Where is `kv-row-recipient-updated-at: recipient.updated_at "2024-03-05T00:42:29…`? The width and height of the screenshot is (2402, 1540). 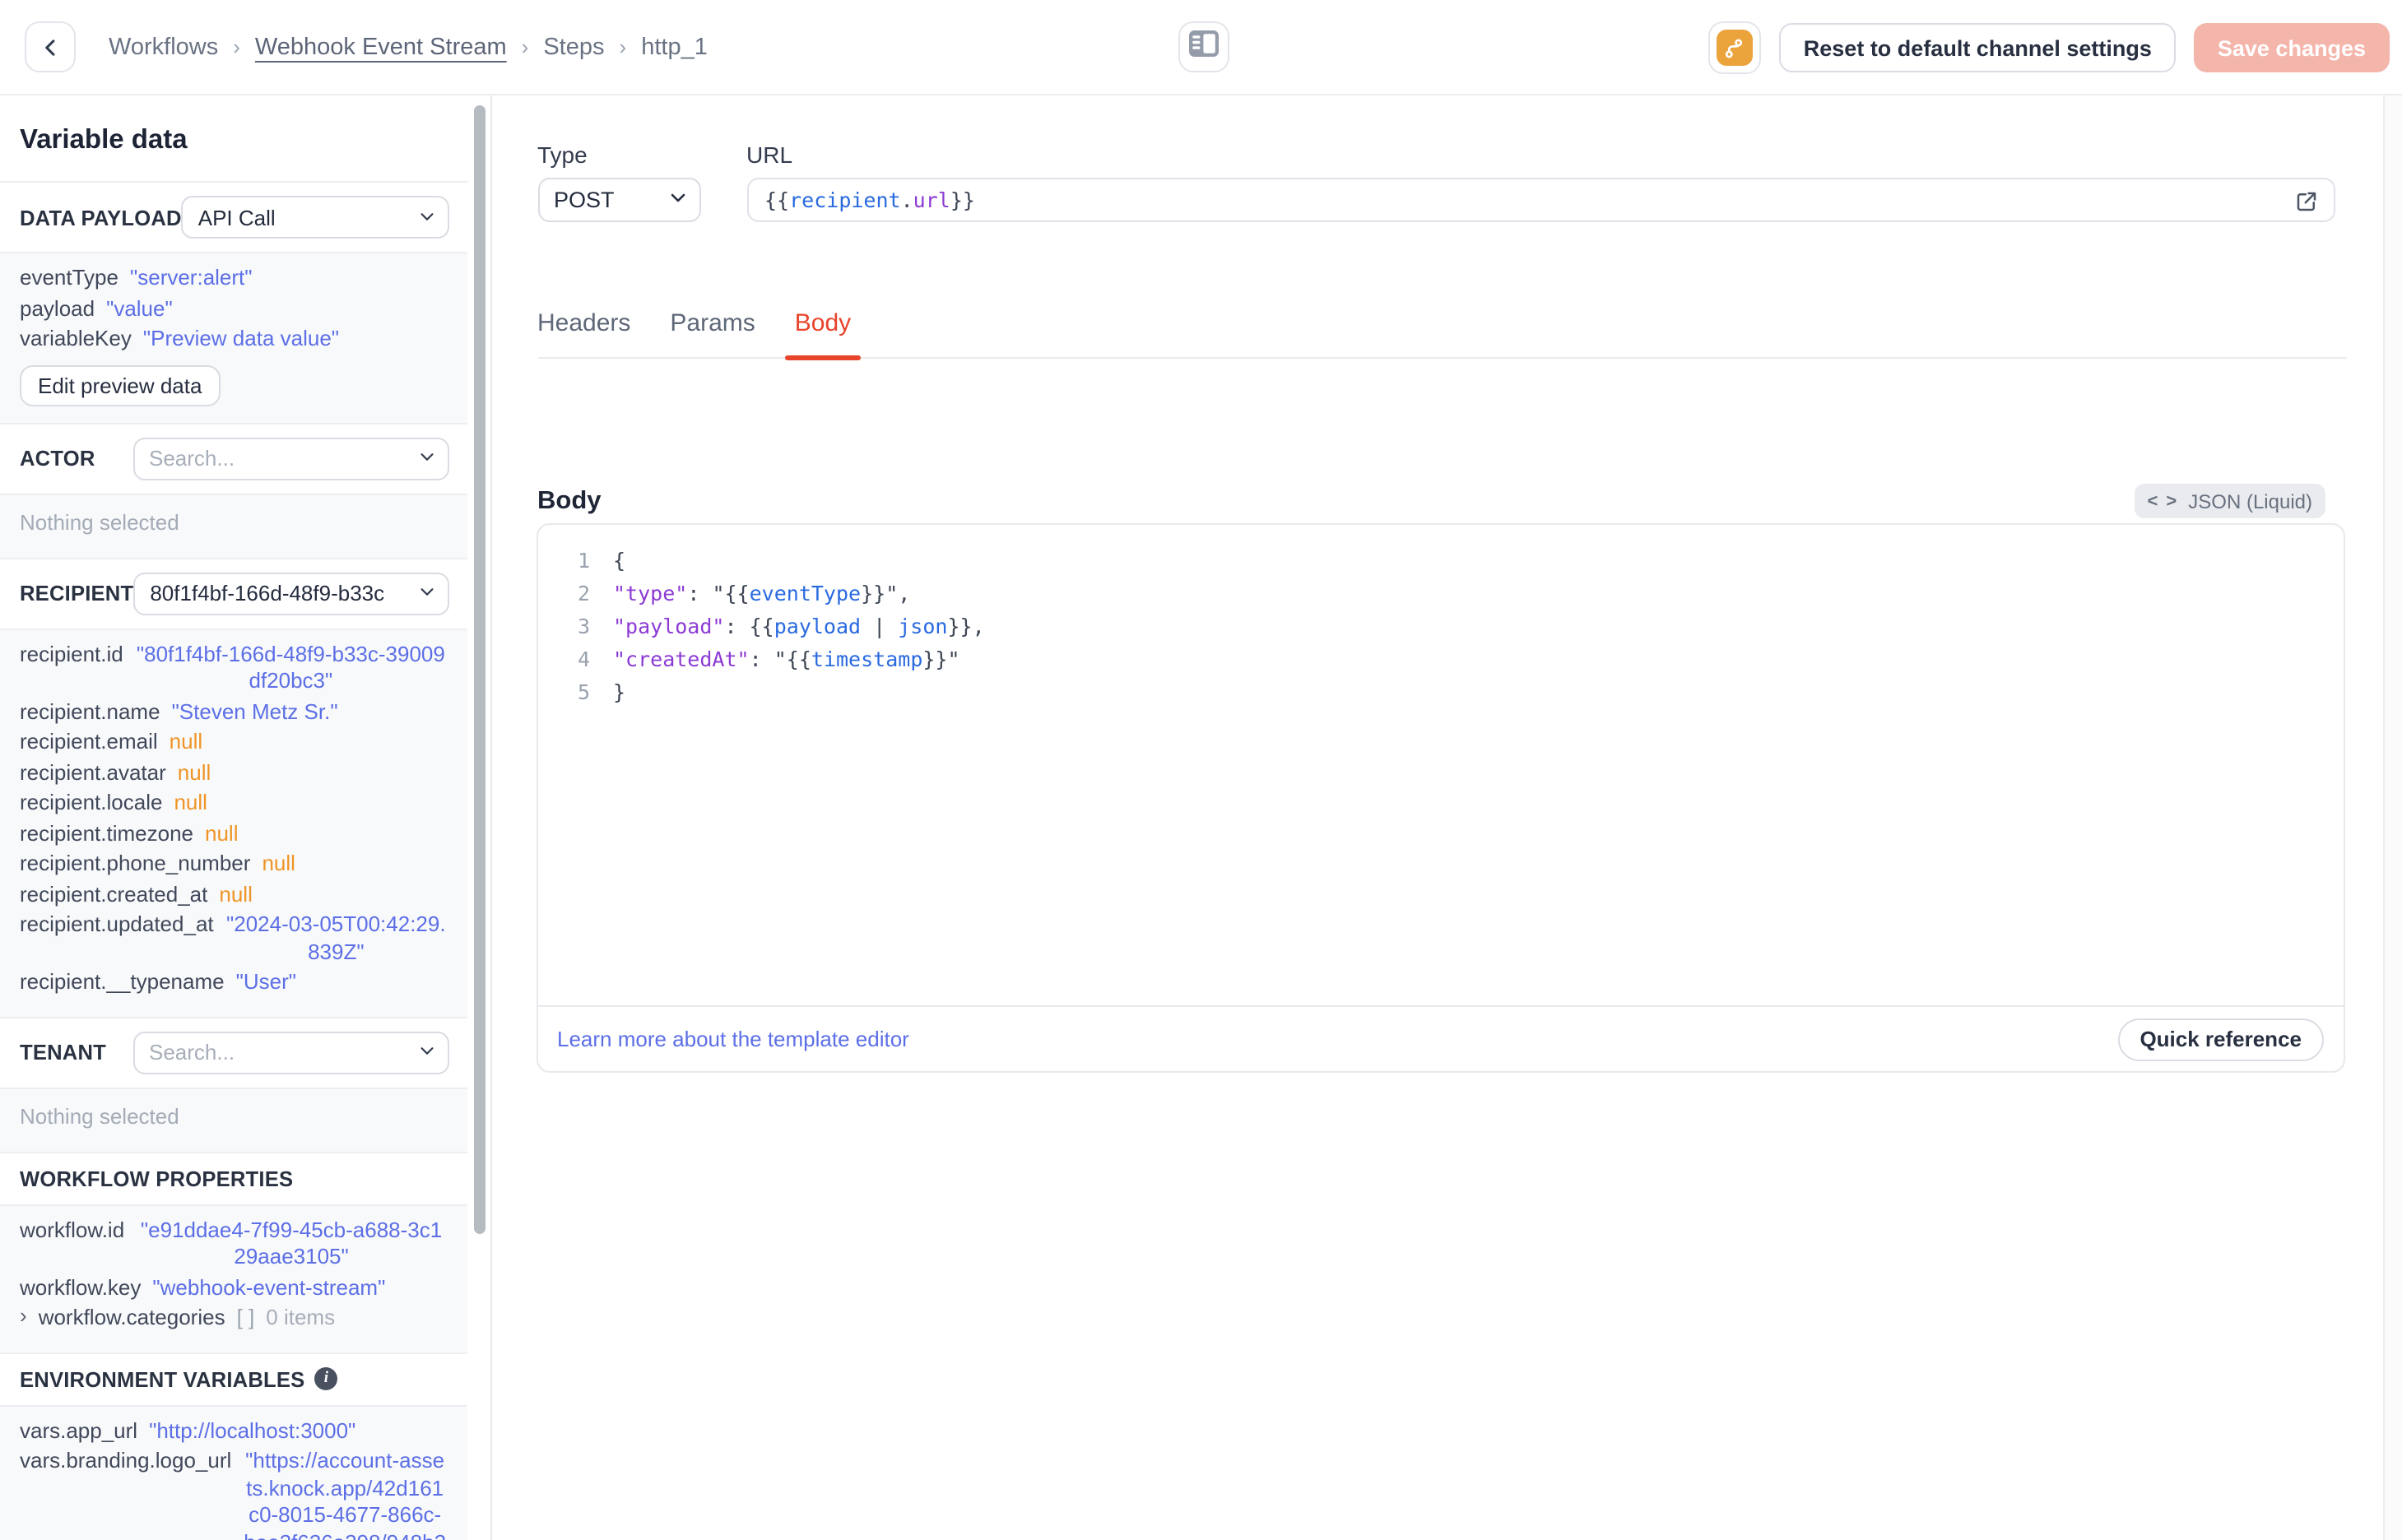
kv-row-recipient-updated-at: recipient.updated_at "2024-03-05T00:42:29… is located at coordinates (233, 938).